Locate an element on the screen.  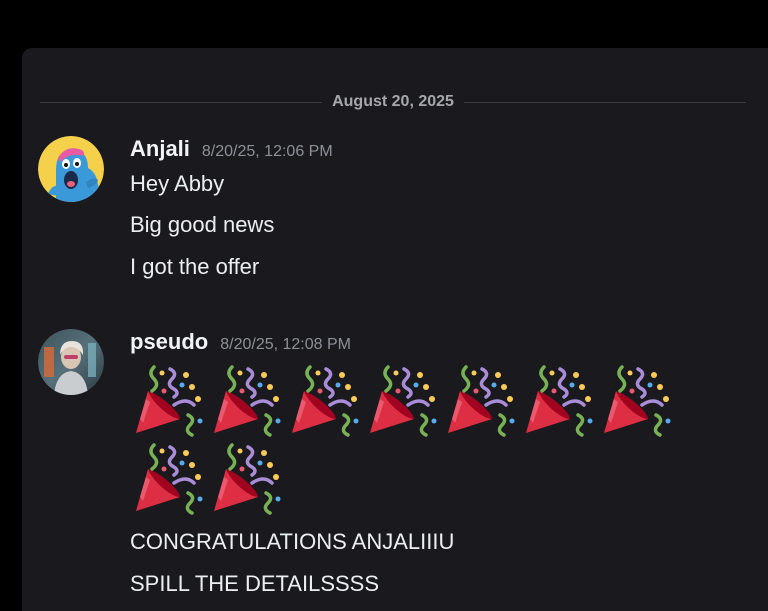
message-text: CONGRATULATIONS ANJALIIIU is located at coordinates (292, 541).